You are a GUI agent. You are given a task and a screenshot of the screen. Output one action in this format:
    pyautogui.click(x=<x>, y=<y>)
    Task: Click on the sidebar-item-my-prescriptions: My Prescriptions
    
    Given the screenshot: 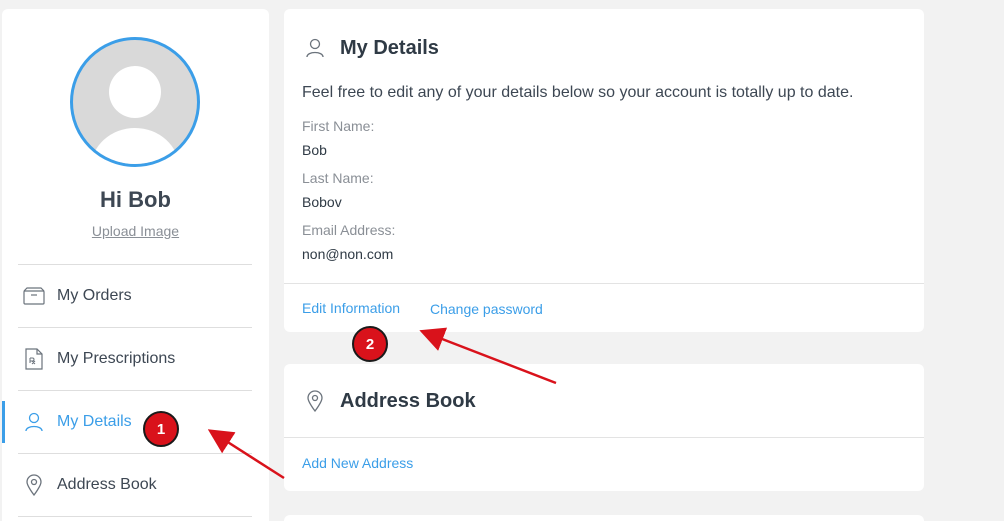 What is the action you would take?
    pyautogui.click(x=135, y=358)
    